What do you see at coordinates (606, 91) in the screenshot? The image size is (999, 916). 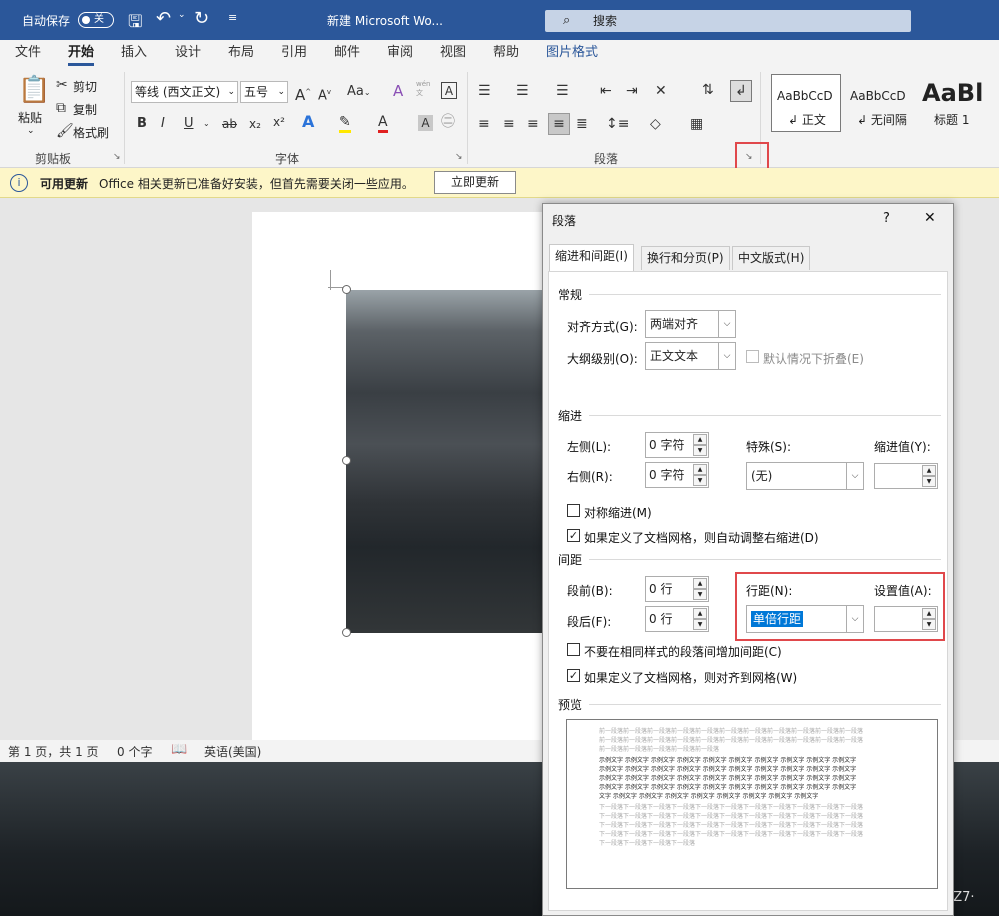 I see `decrease-indent-icon: ⇤` at bounding box center [606, 91].